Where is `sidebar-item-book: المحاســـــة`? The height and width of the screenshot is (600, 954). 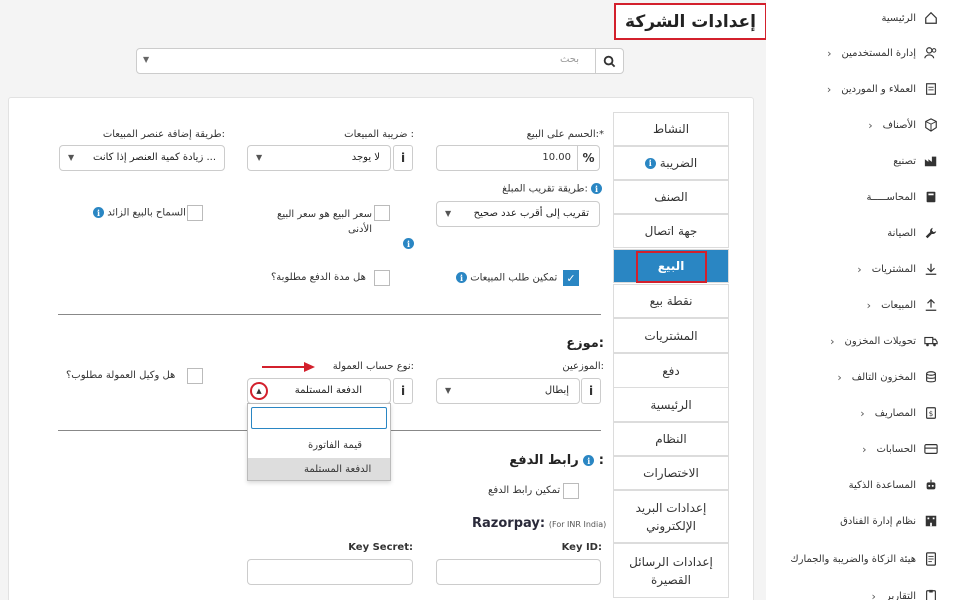 sidebar-item-book: المحاســـــة is located at coordinates (860, 197).